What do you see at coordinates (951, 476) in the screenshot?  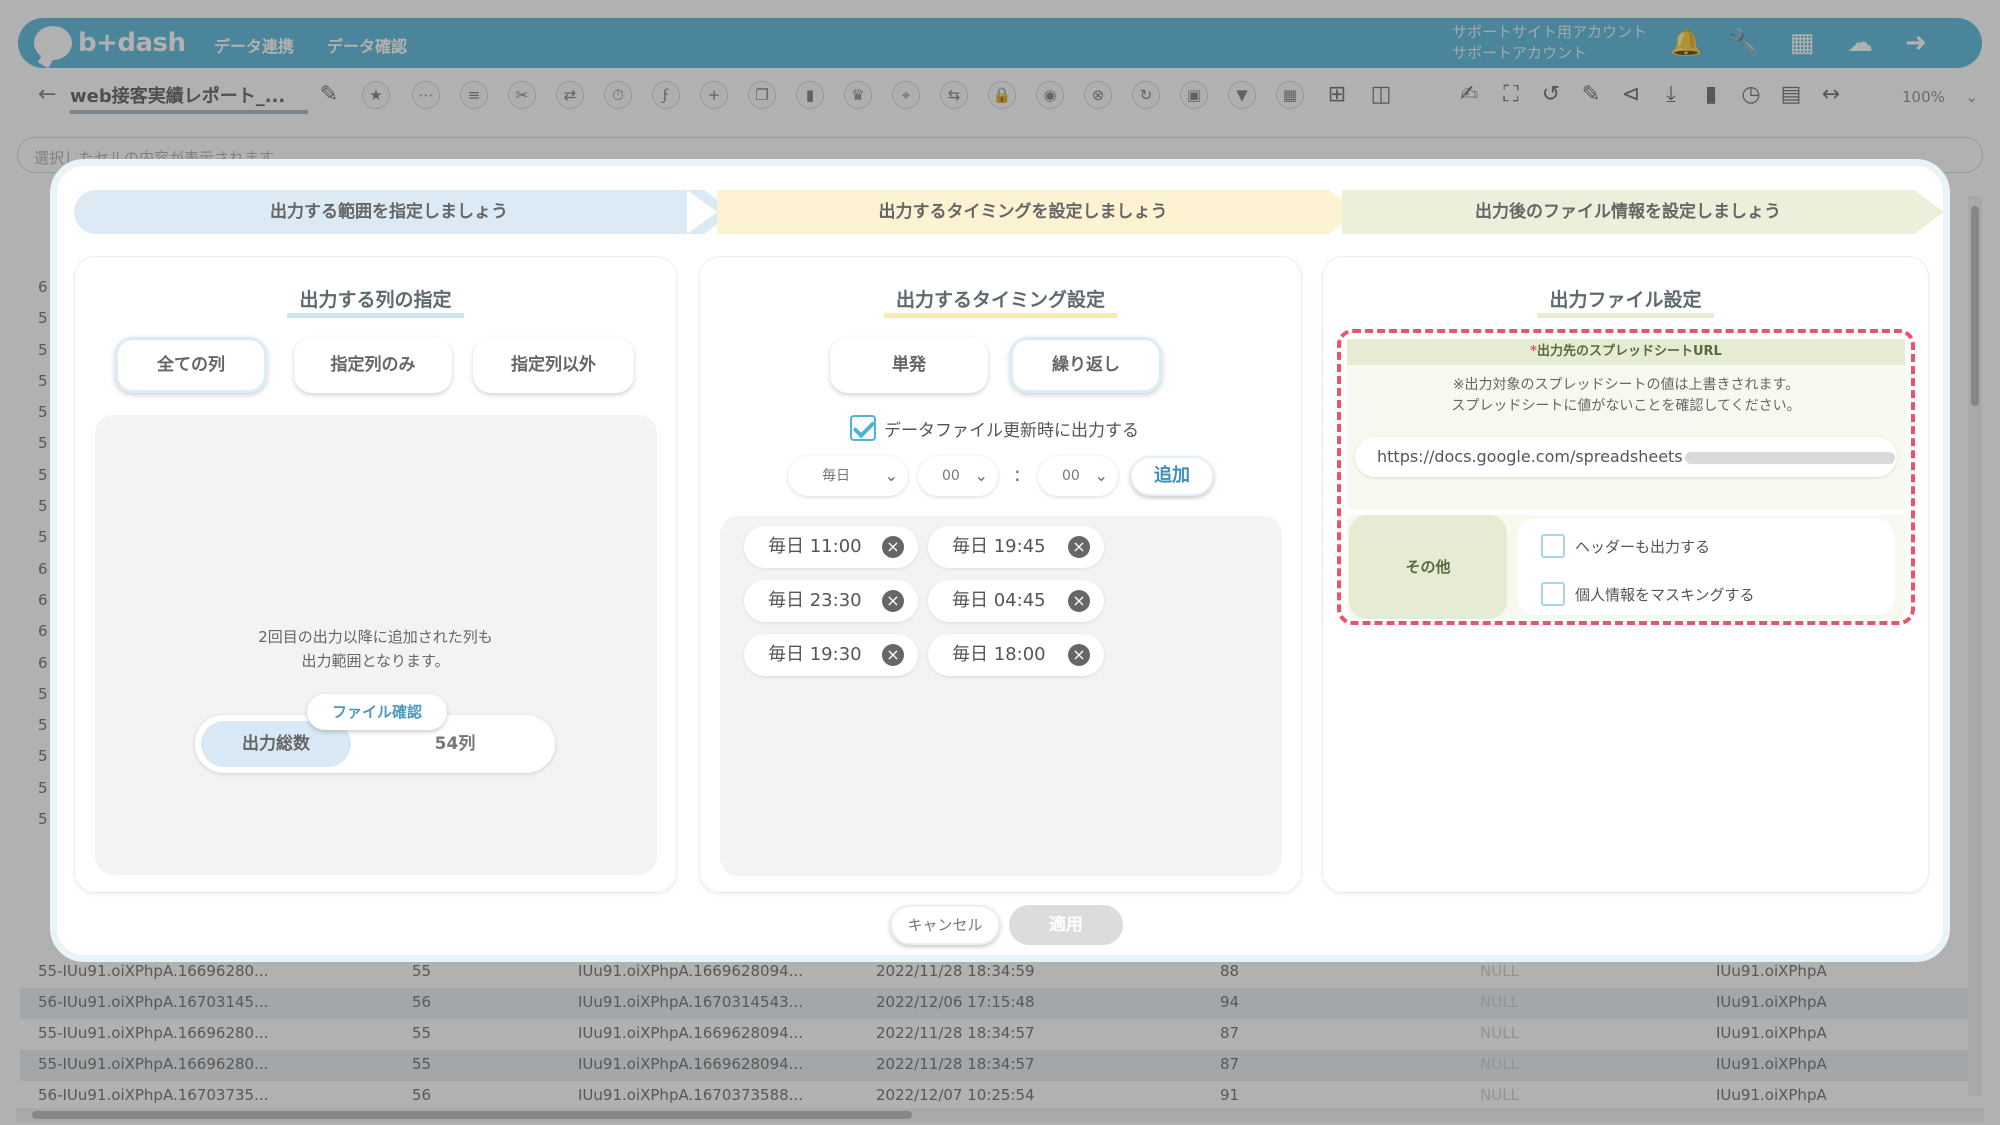 I see `hour-value: 00` at bounding box center [951, 476].